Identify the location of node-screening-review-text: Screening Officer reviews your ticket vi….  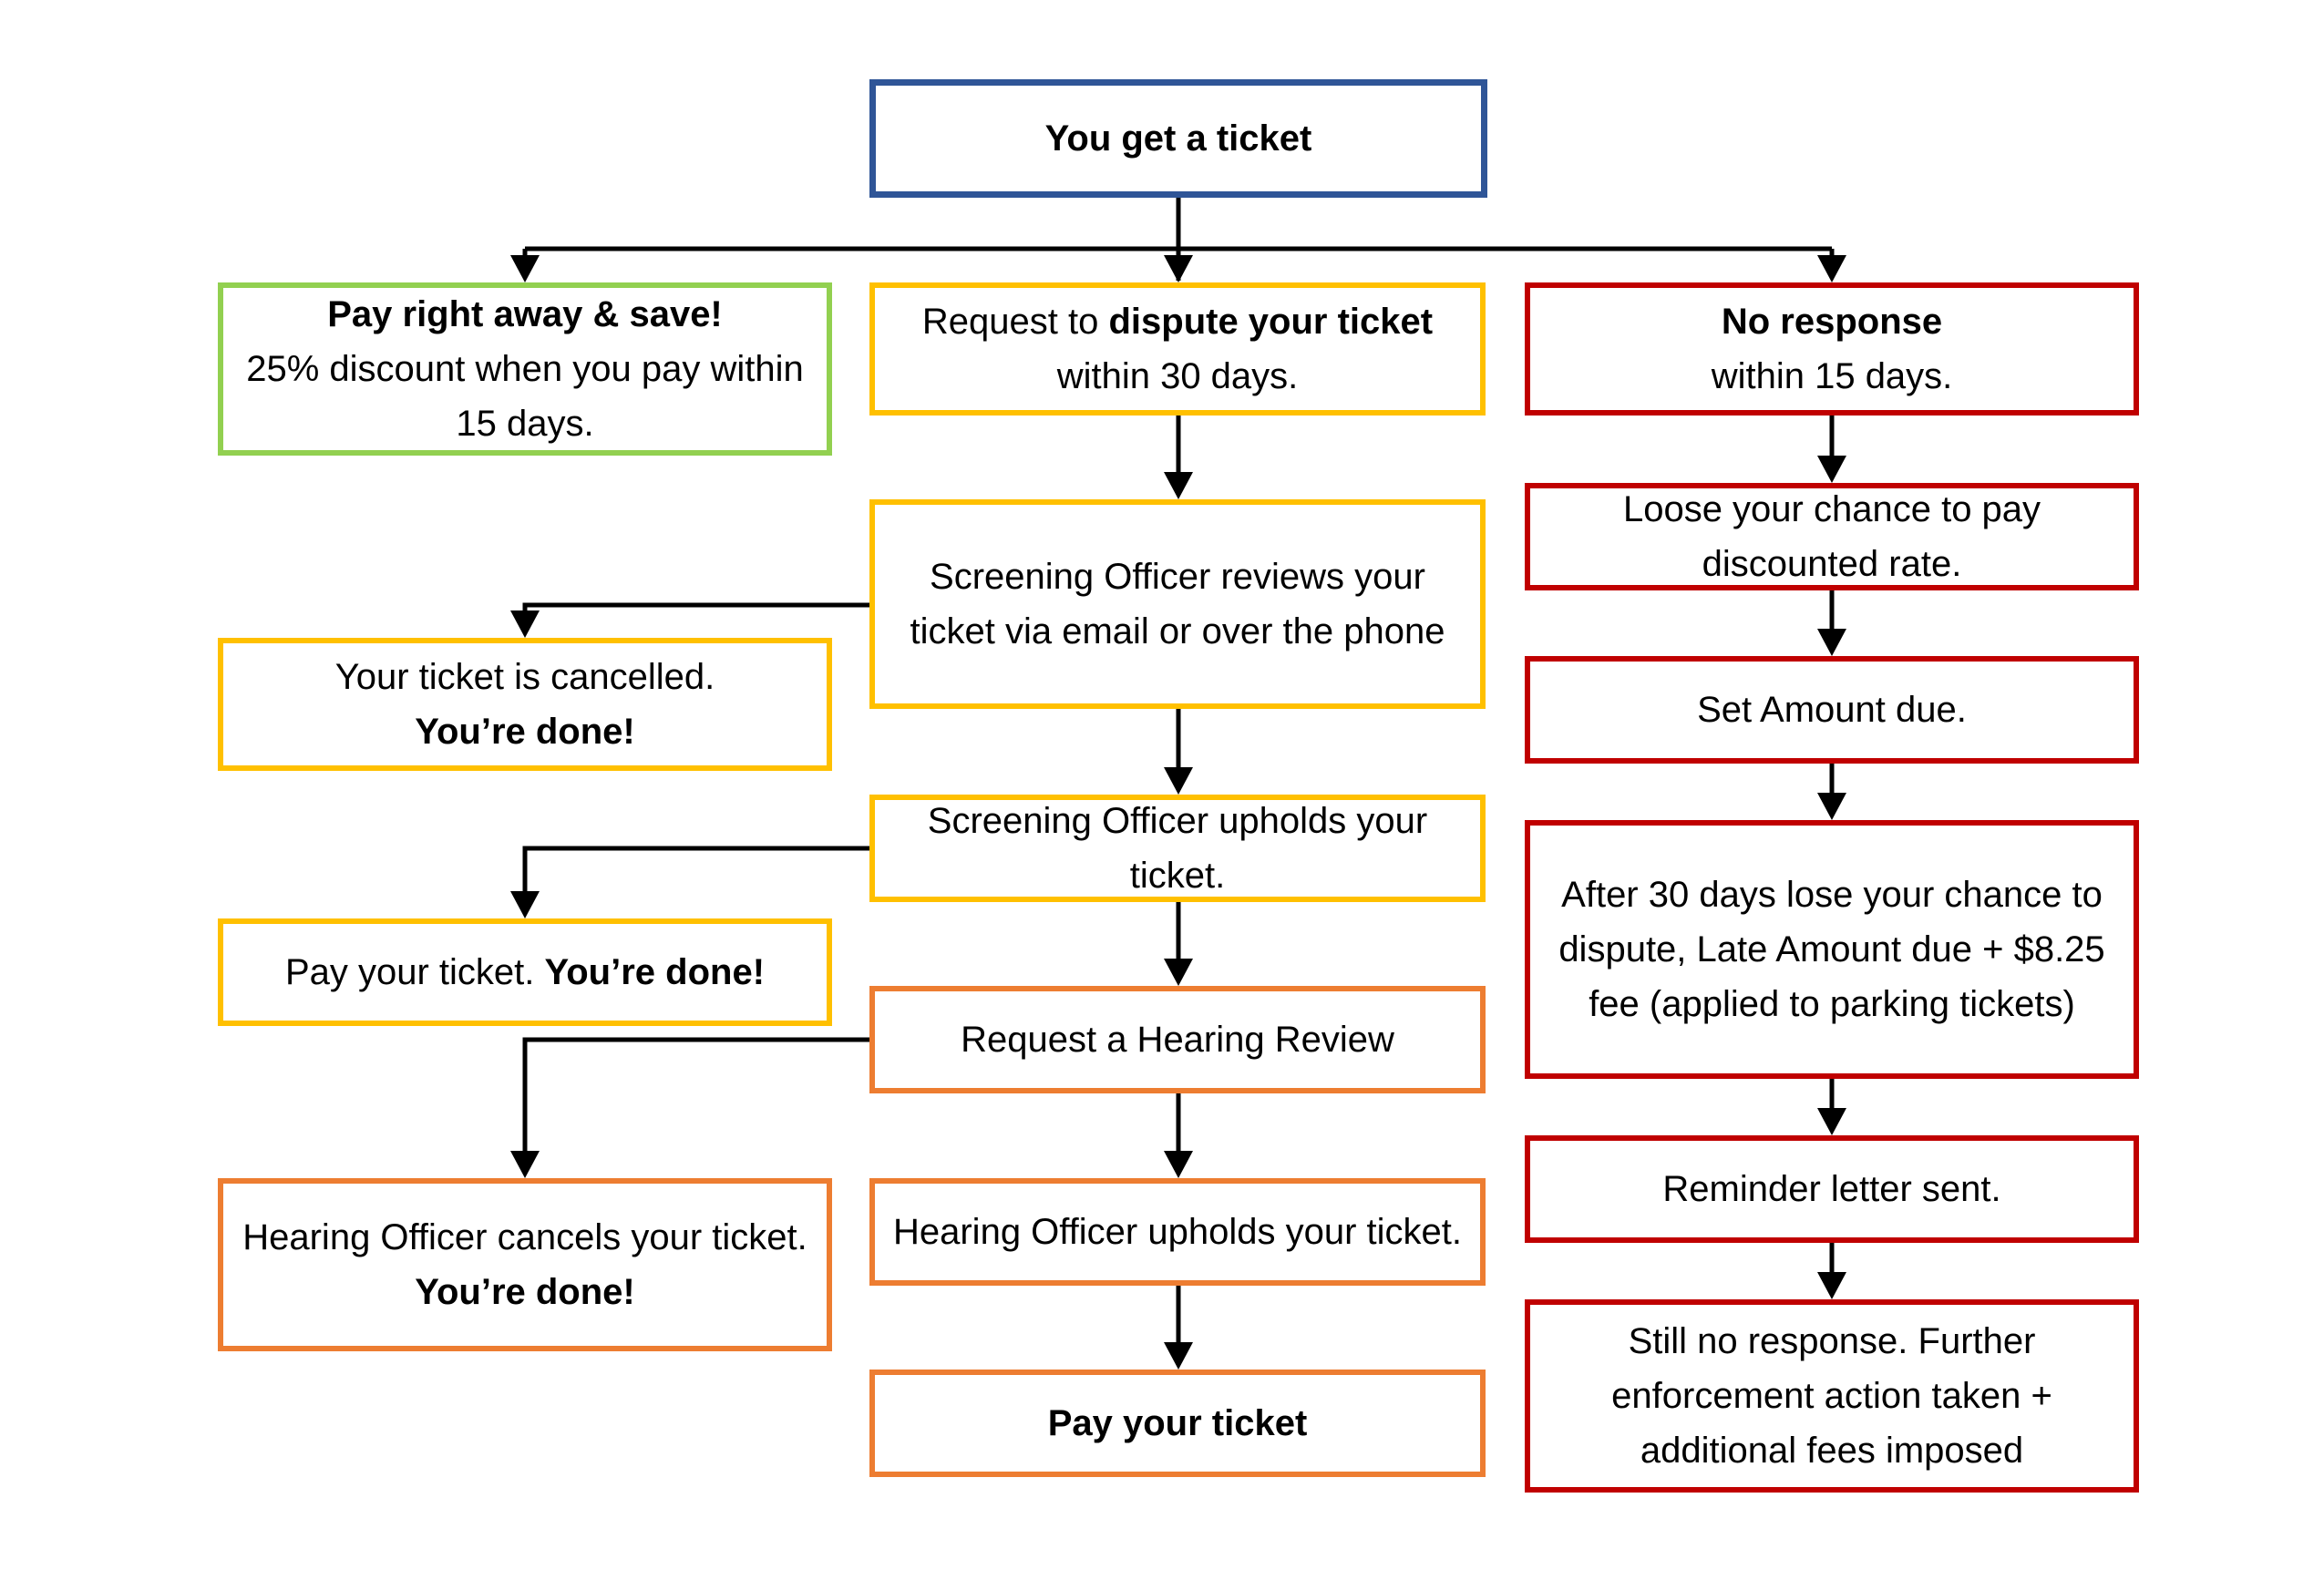
(1177, 604).